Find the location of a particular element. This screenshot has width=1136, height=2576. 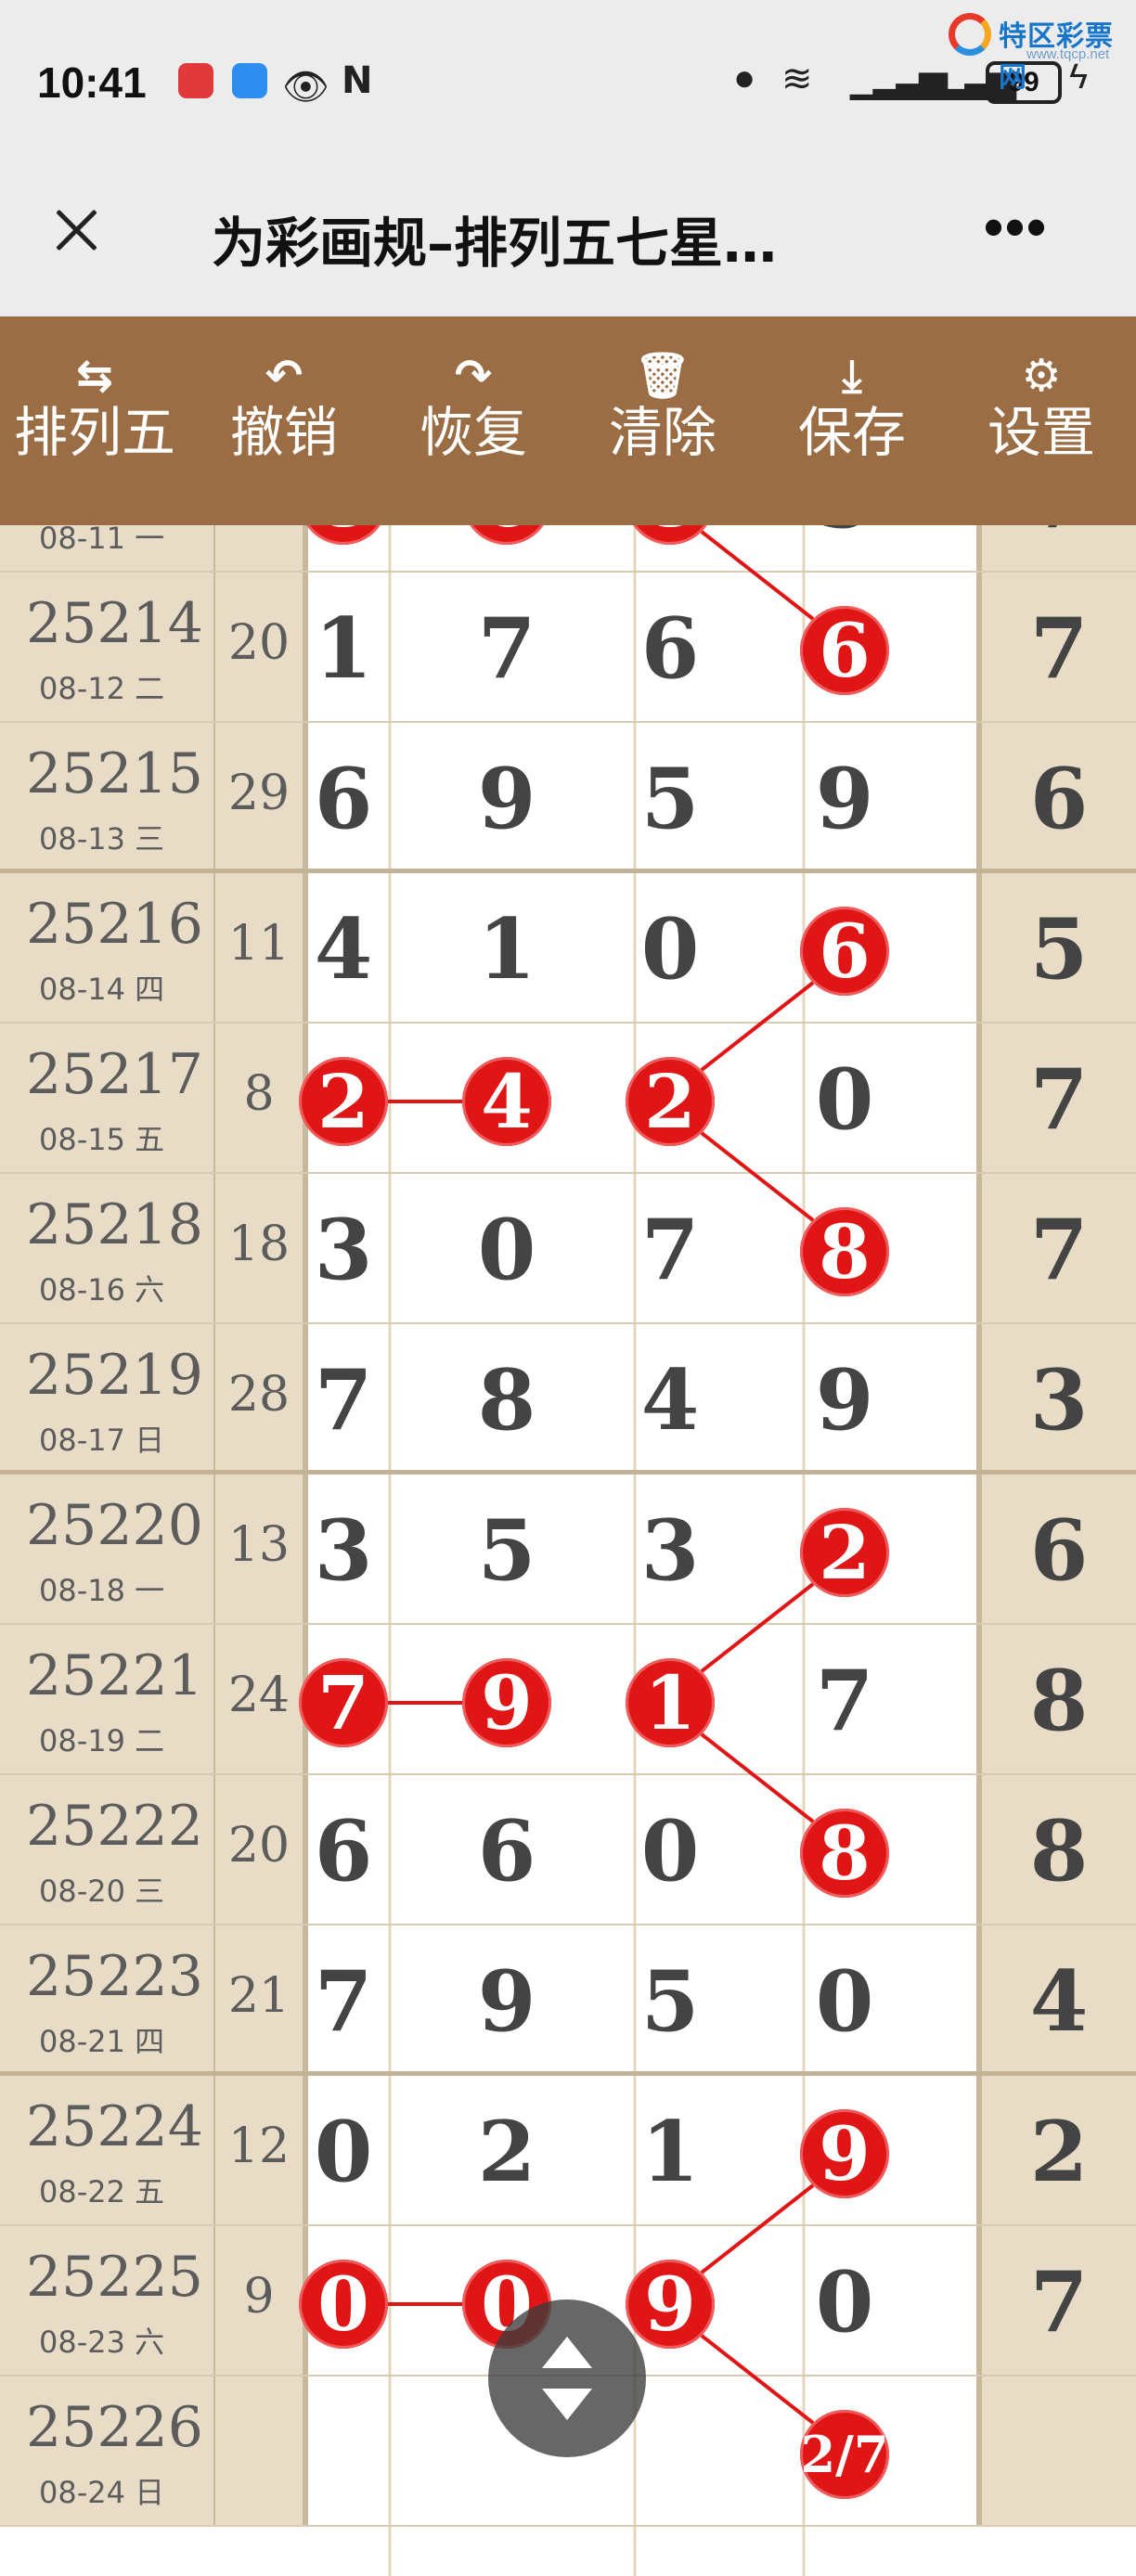

arrow-up-icon is located at coordinates (567, 2352).